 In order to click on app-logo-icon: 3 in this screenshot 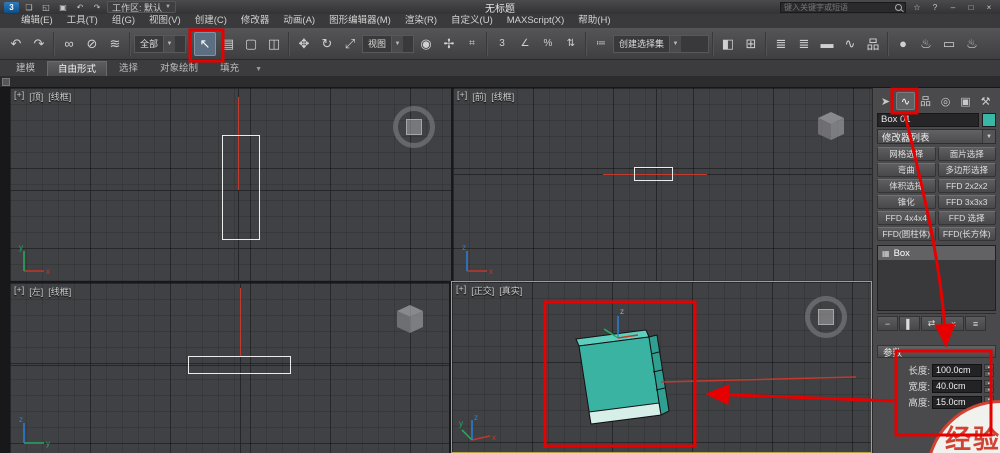, I will do `click(11, 7)`.